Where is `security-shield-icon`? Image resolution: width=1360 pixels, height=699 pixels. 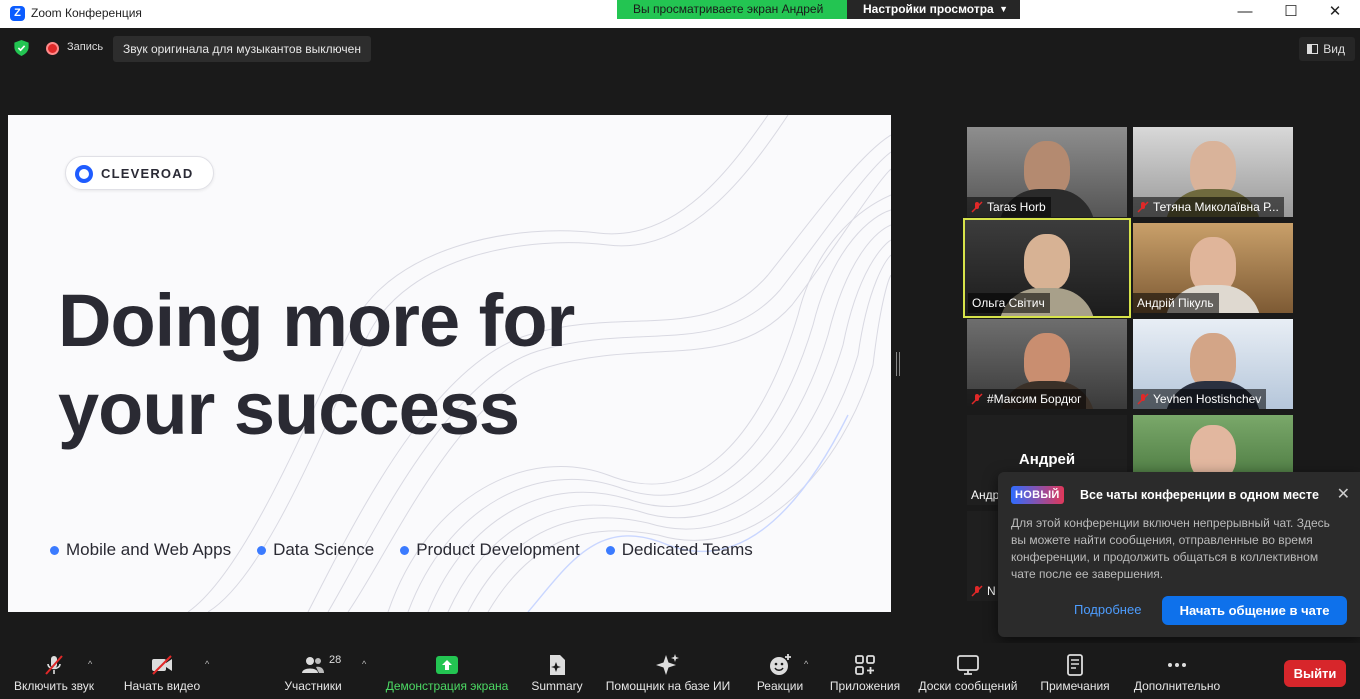 security-shield-icon is located at coordinates (21, 48).